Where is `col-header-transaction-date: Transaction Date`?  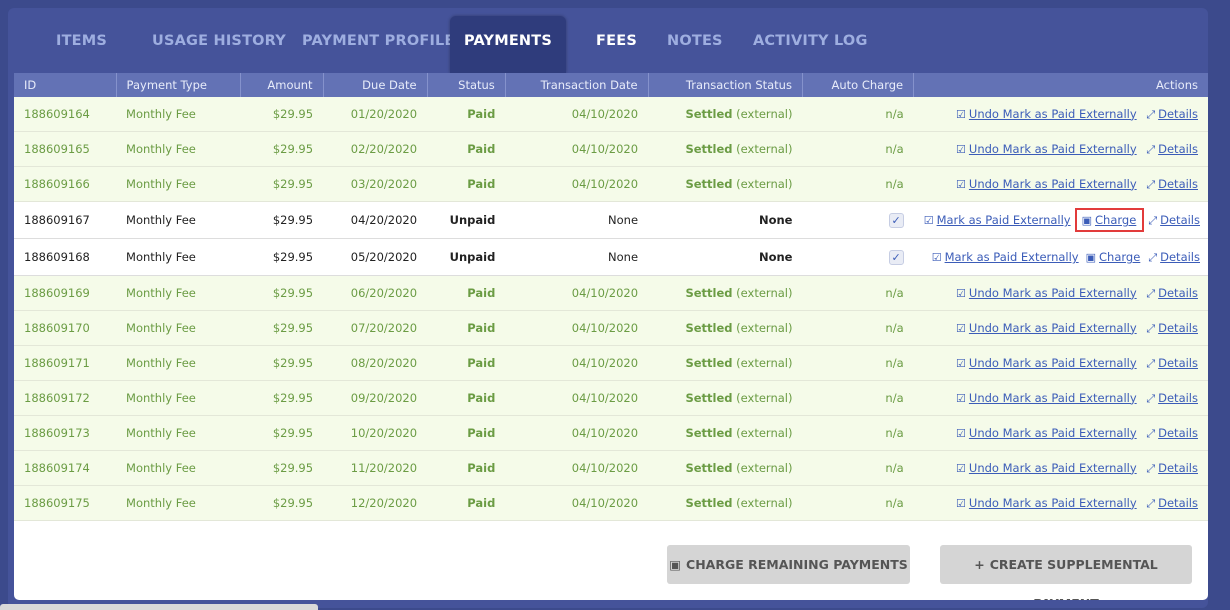 col-header-transaction-date: Transaction Date is located at coordinates (577, 85).